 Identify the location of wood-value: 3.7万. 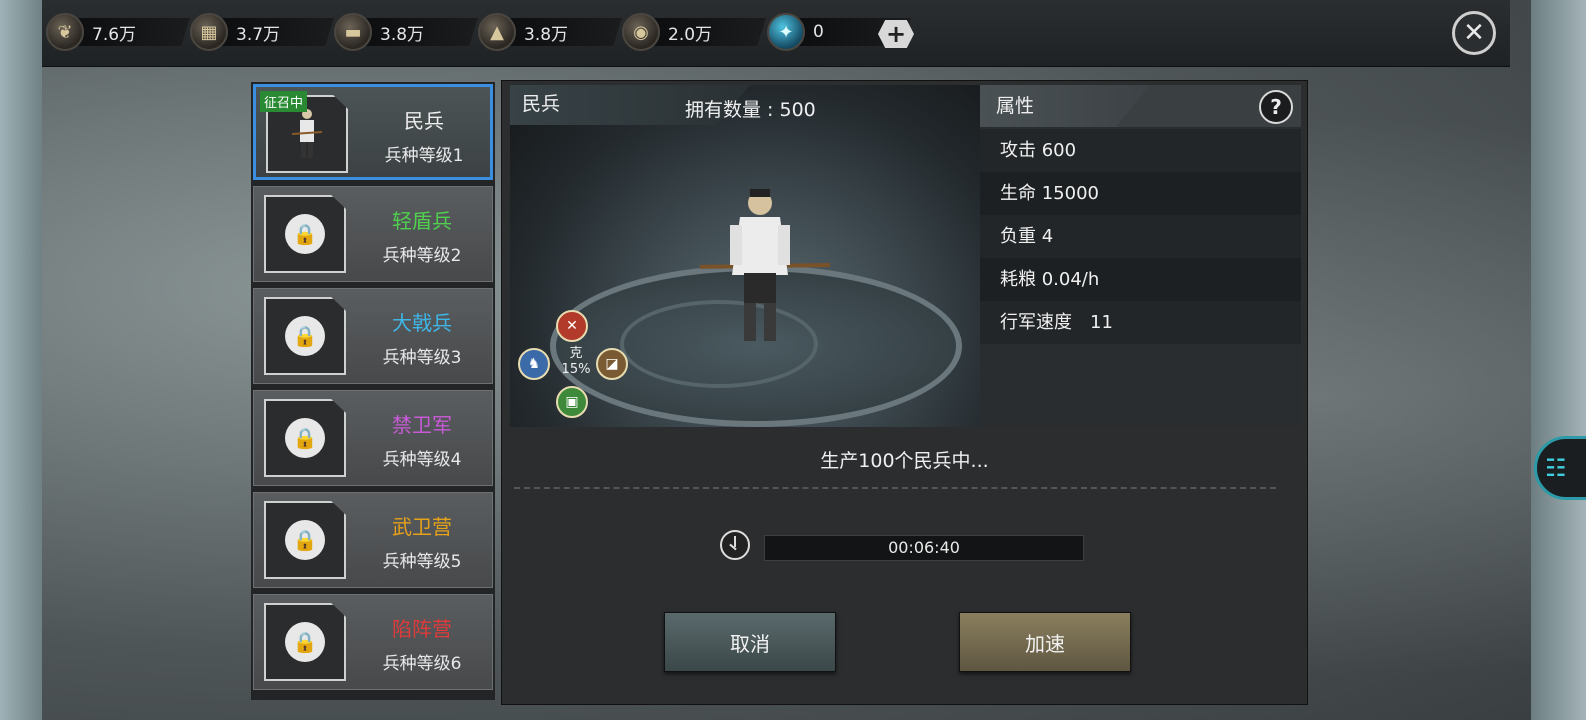
(278, 32).